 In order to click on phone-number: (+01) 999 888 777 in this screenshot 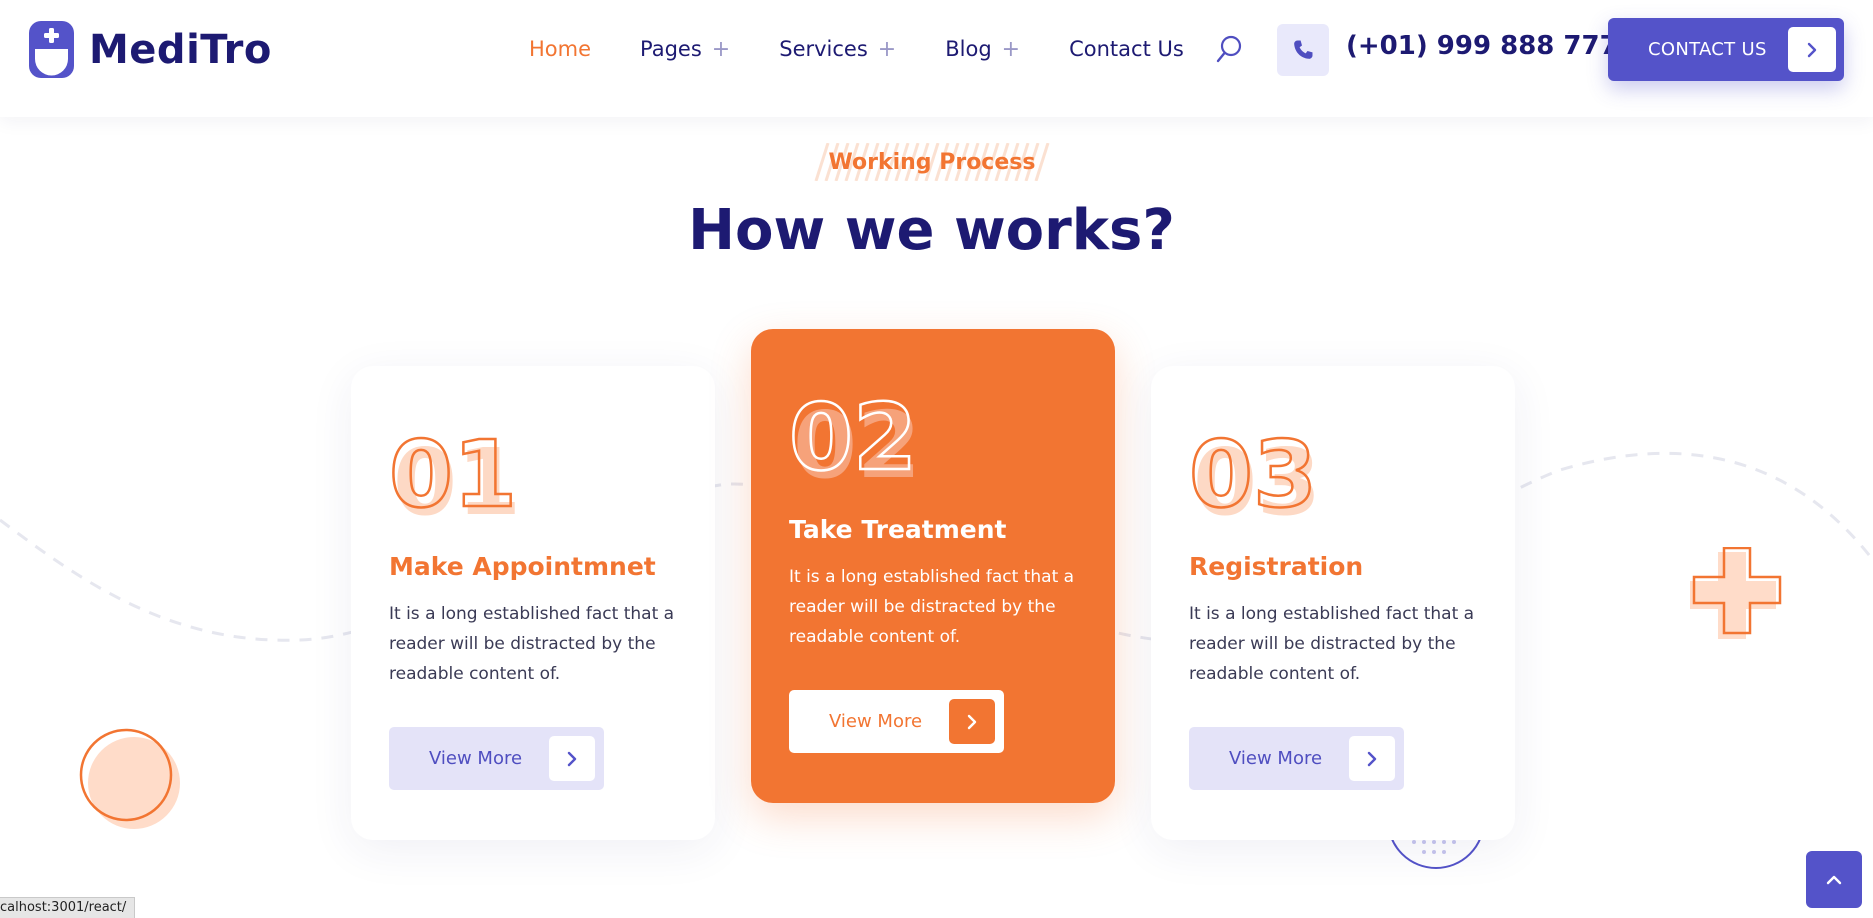, I will do `click(1482, 46)`.